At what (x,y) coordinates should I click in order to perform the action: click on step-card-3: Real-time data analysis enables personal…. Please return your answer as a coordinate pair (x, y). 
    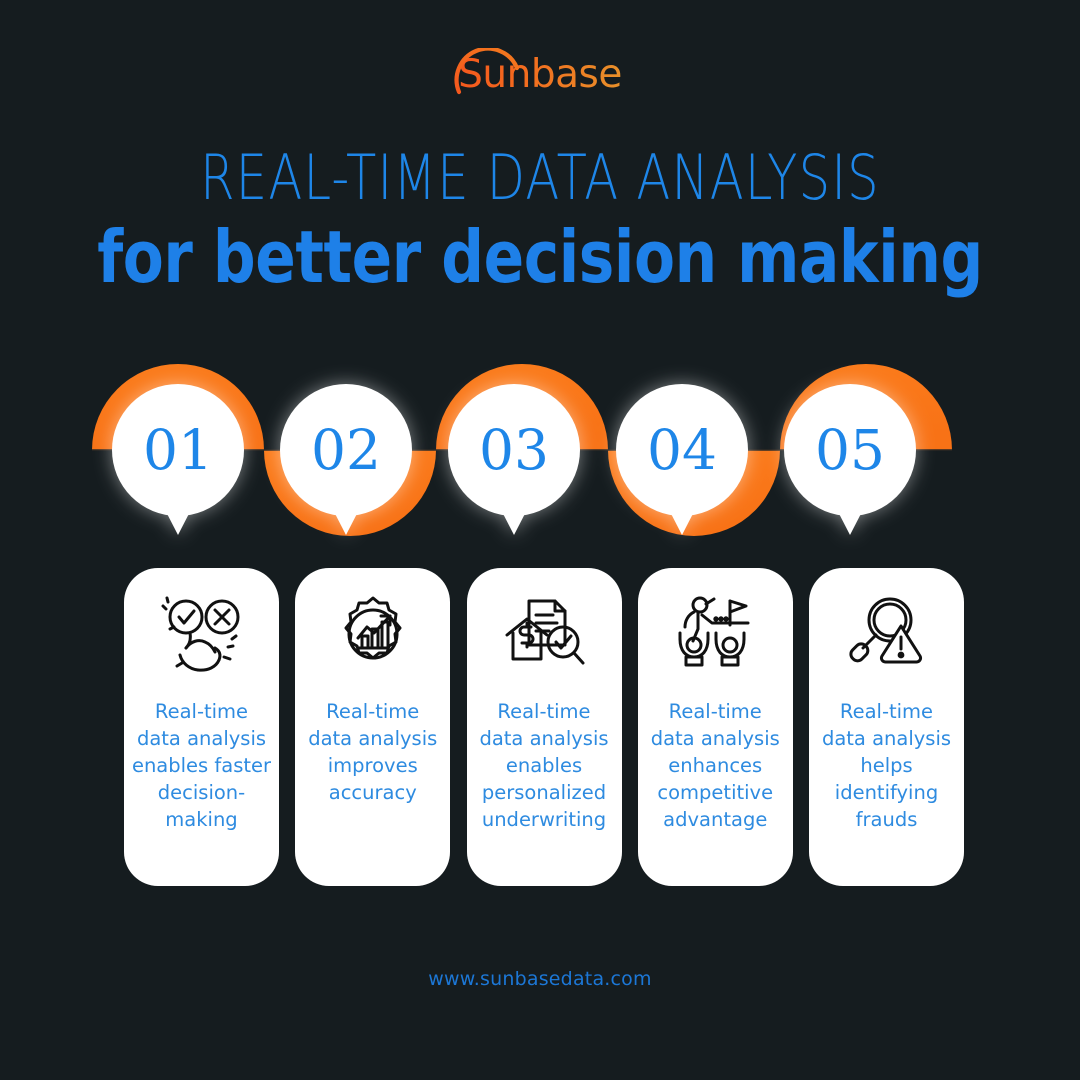
    Looking at the image, I should click on (544, 727).